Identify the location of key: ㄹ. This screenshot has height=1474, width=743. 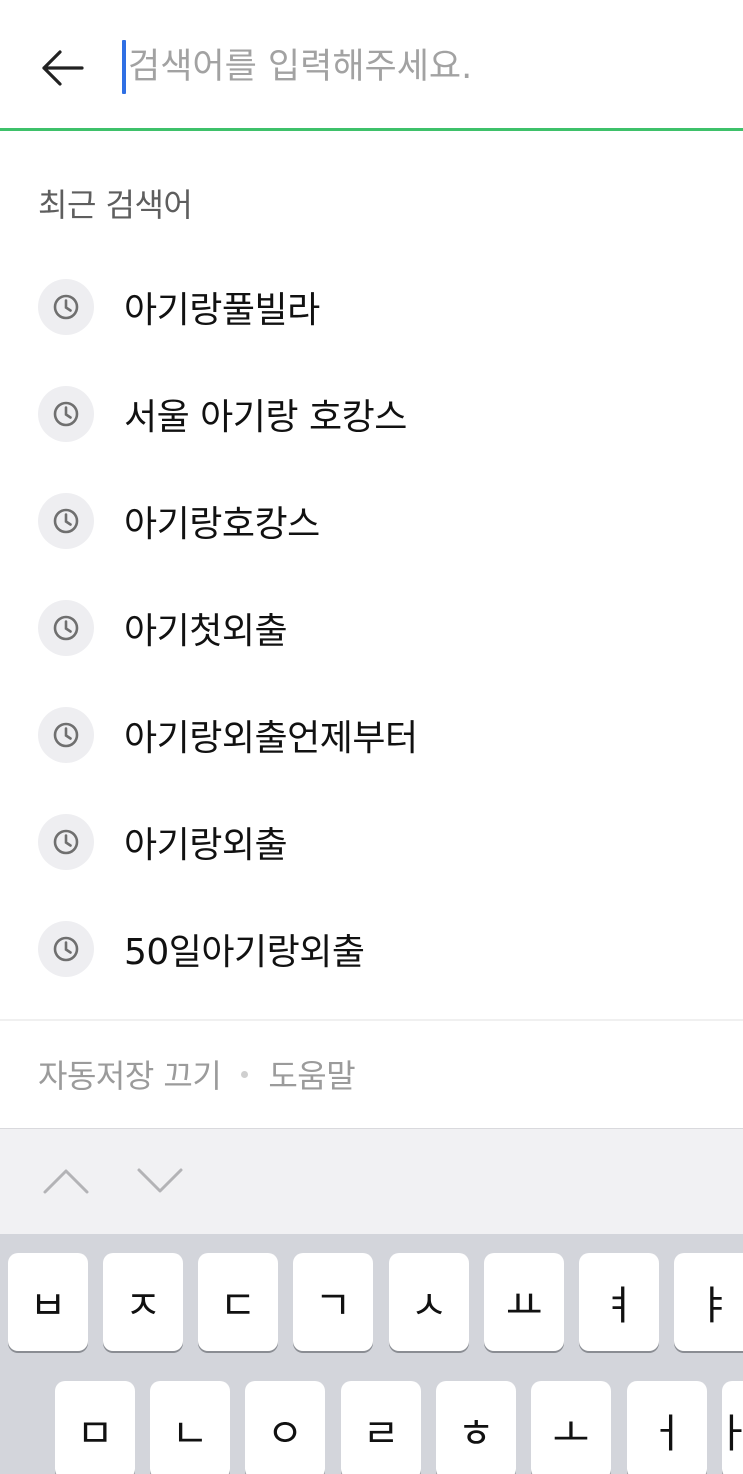
(381, 1427).